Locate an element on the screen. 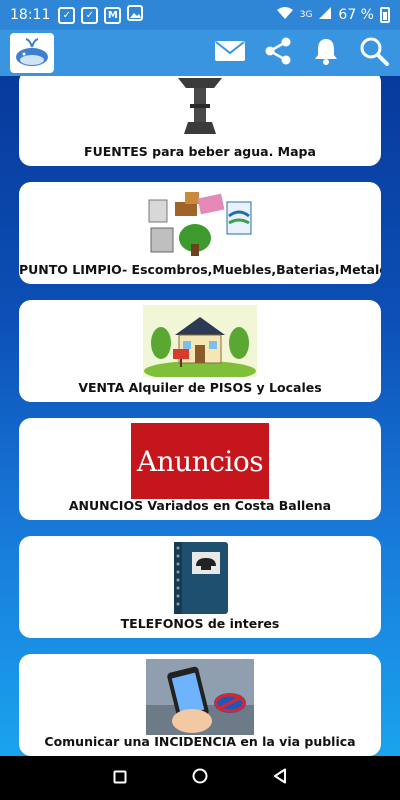 Image resolution: width=400 pixels, height=800 pixels. battery-icon is located at coordinates (385, 15).